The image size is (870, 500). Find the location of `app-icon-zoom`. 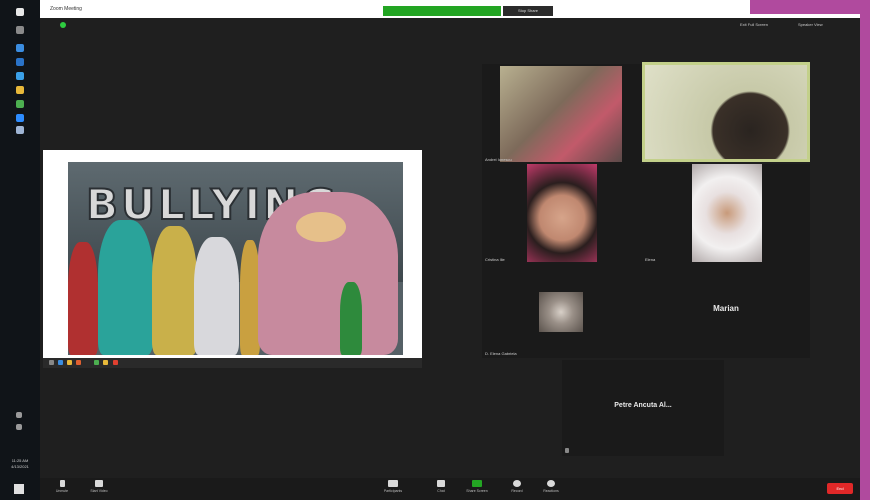

app-icon-zoom is located at coordinates (20, 118).